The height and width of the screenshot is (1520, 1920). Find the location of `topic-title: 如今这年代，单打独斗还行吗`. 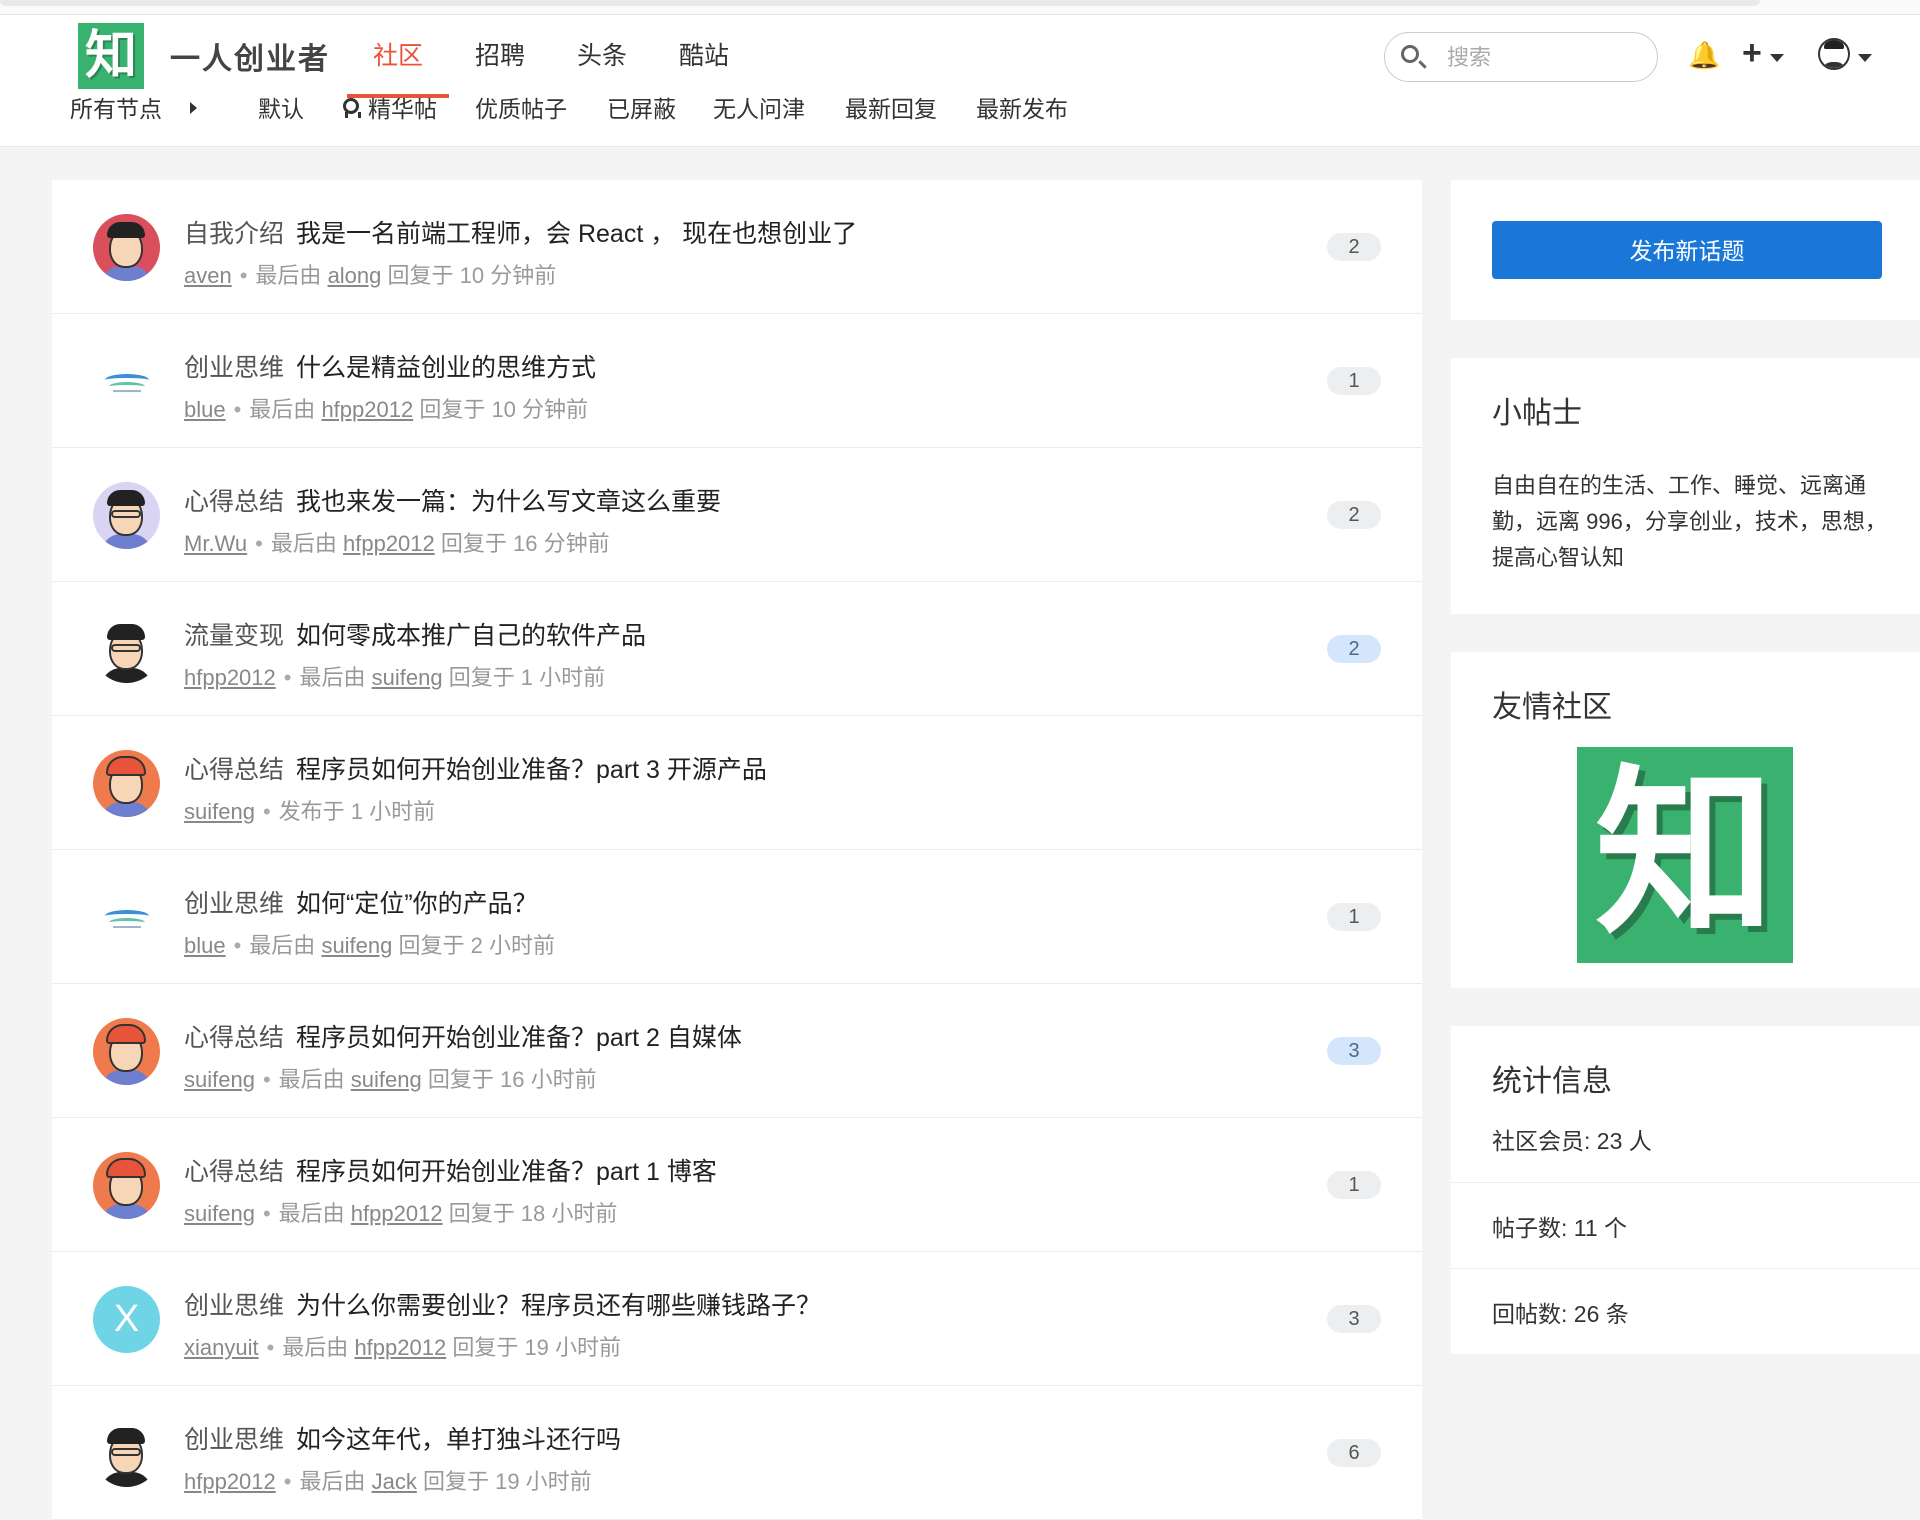

topic-title: 如今这年代，单打独斗还行吗 is located at coordinates (458, 1440).